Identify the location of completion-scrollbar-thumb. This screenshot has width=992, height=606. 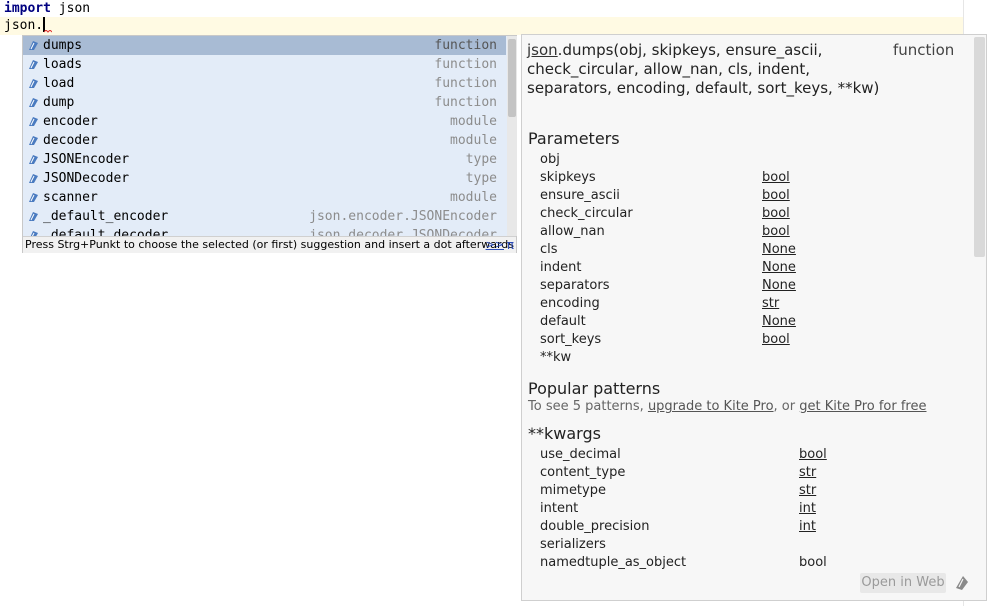
(512, 78).